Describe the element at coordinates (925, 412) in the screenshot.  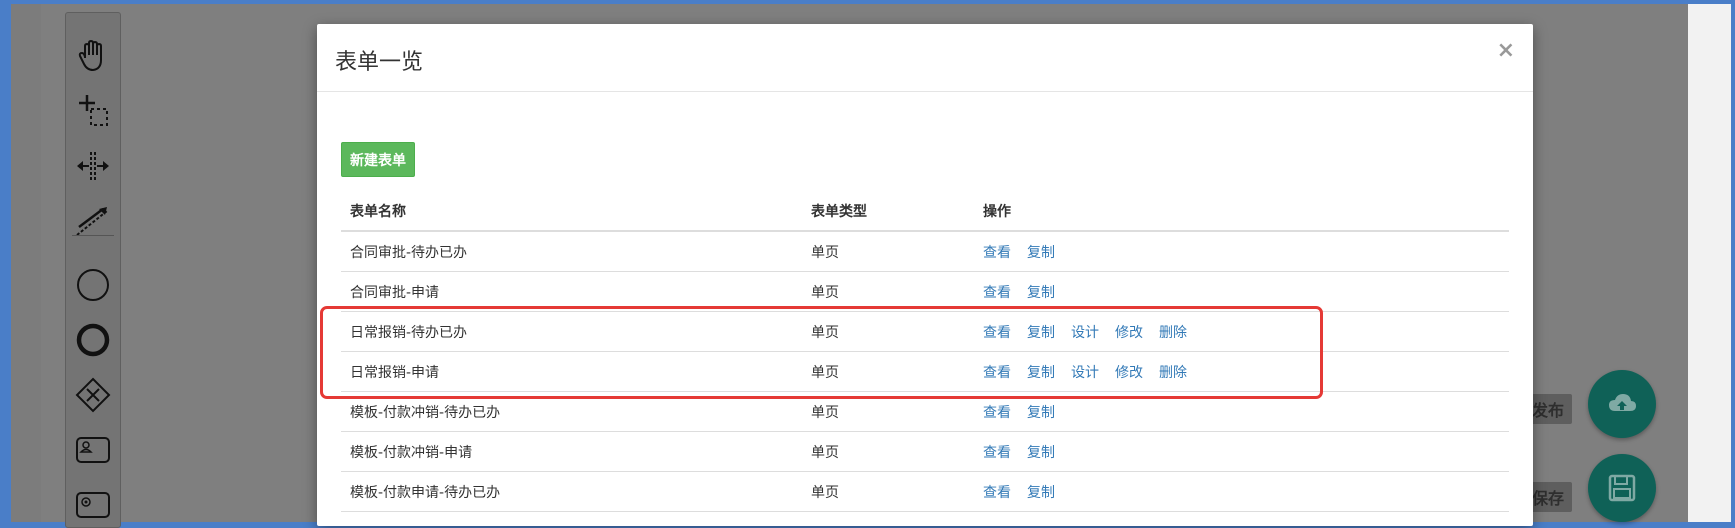
I see `table-row: 模板-付款冲销-待办已办 单页 查看 复制` at that location.